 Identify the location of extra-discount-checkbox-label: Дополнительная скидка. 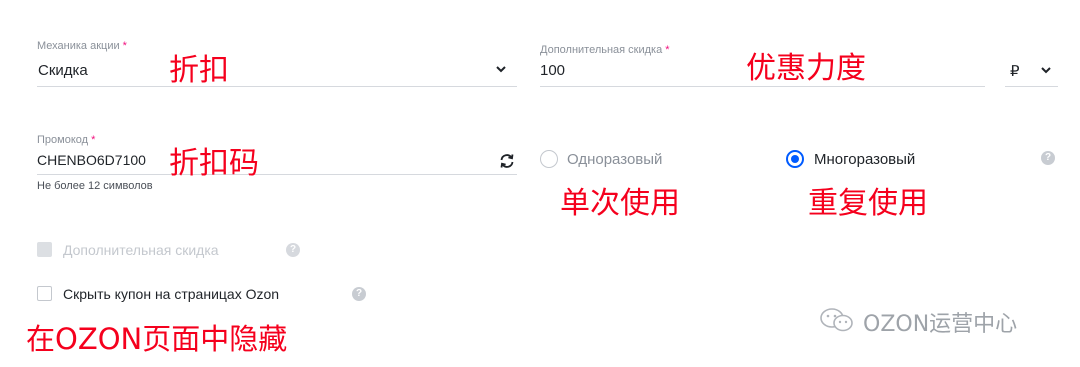
(141, 250).